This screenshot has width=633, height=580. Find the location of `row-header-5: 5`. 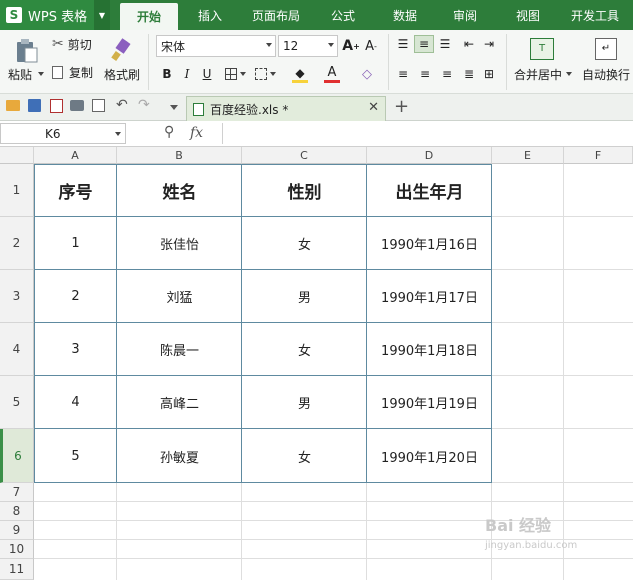

row-header-5: 5 is located at coordinates (17, 402).